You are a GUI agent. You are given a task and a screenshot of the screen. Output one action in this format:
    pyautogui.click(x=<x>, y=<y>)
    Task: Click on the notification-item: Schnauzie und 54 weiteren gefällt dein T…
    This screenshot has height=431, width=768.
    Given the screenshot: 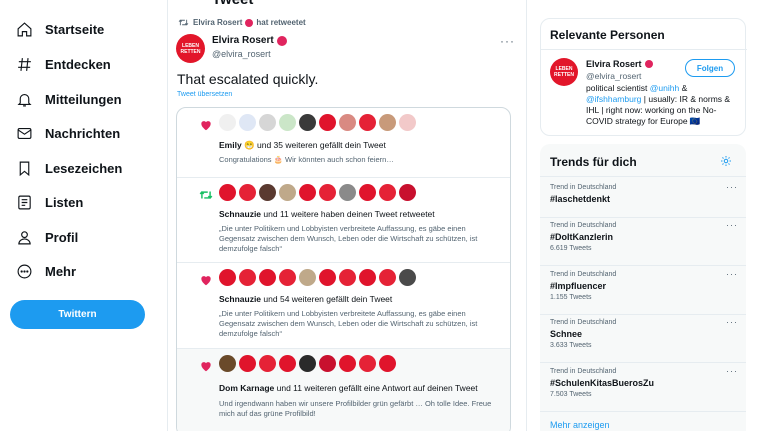 What is the action you would take?
    pyautogui.click(x=343, y=306)
    